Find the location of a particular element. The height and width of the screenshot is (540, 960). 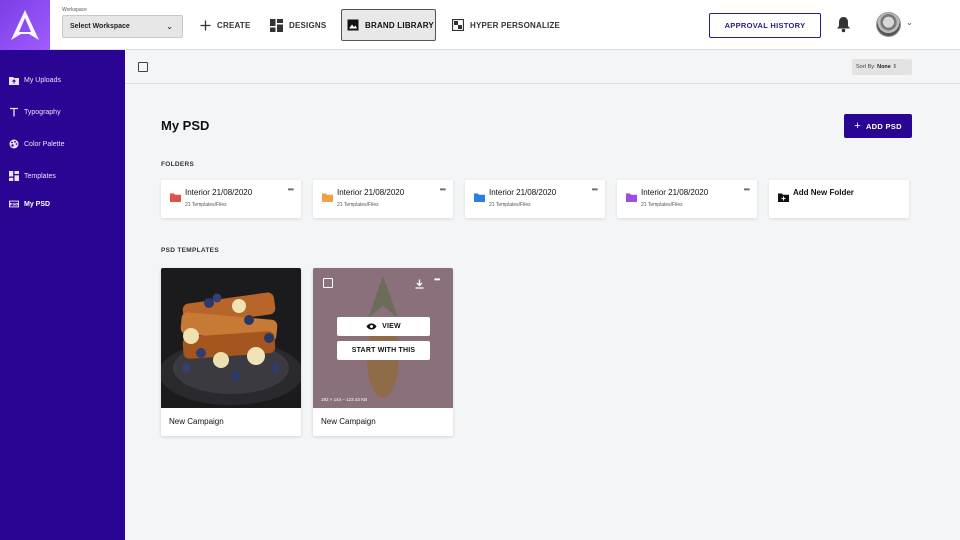

workspace-select: Select Workspace ⌄ is located at coordinates (122, 26).